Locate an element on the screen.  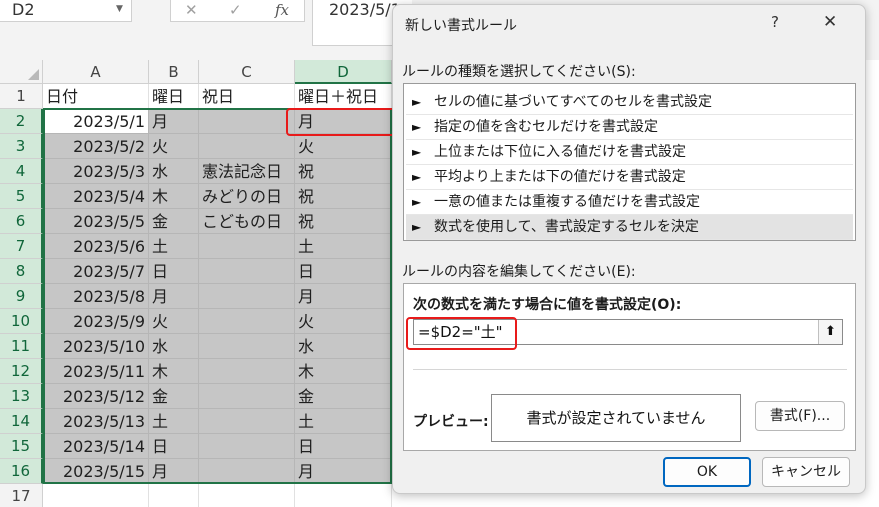
row-header-7: 7 is located at coordinates (21, 246).